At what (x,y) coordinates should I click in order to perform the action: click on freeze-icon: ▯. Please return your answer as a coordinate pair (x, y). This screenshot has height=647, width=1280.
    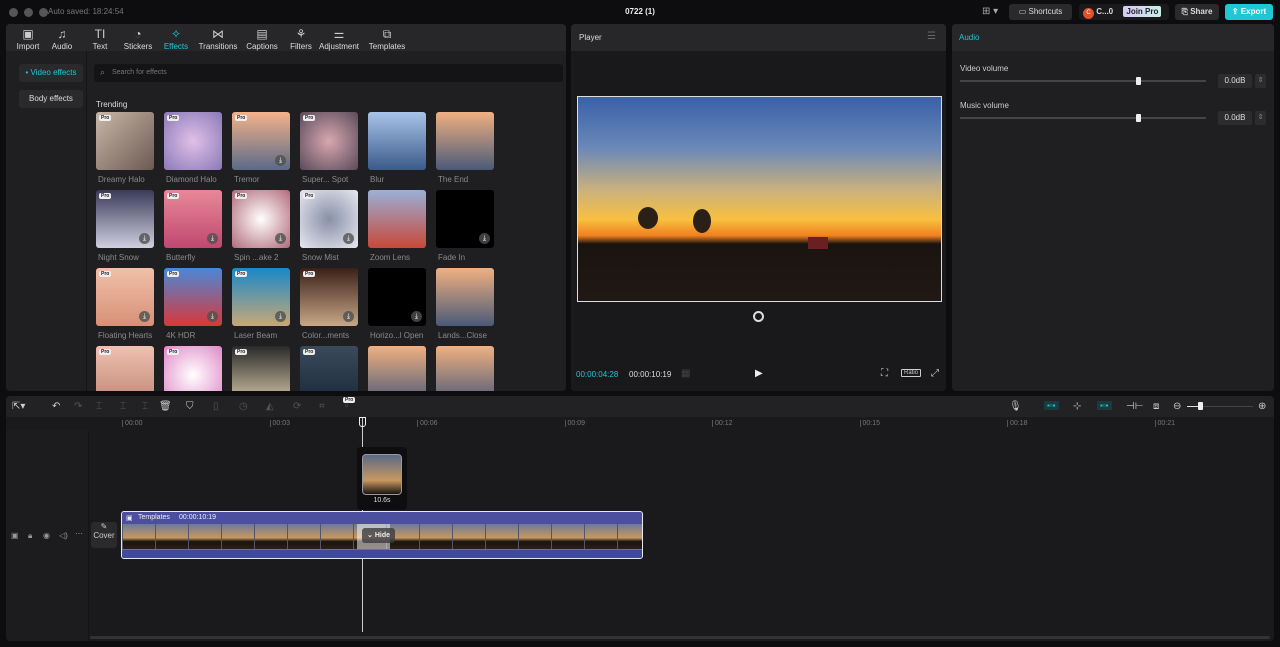
    Looking at the image, I should click on (216, 406).